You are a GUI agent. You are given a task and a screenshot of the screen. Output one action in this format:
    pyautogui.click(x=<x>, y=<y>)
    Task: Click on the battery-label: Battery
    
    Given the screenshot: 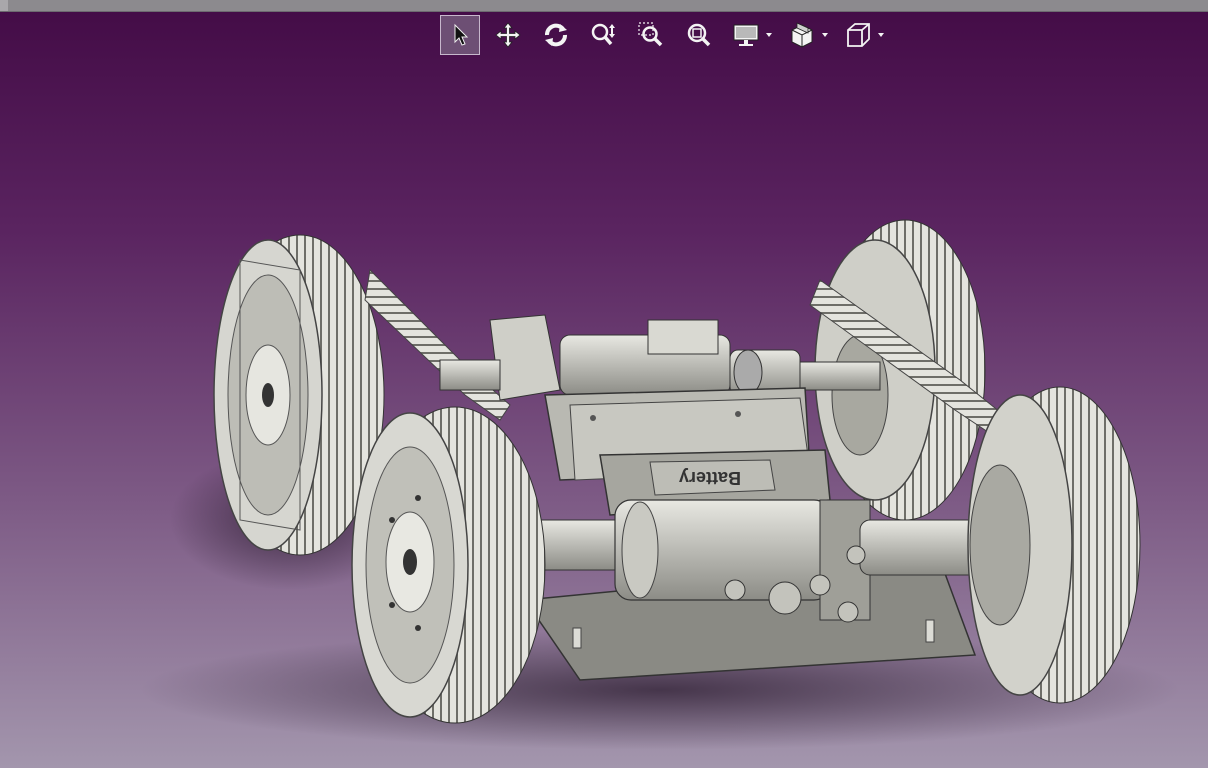 What is the action you would take?
    pyautogui.click(x=710, y=478)
    